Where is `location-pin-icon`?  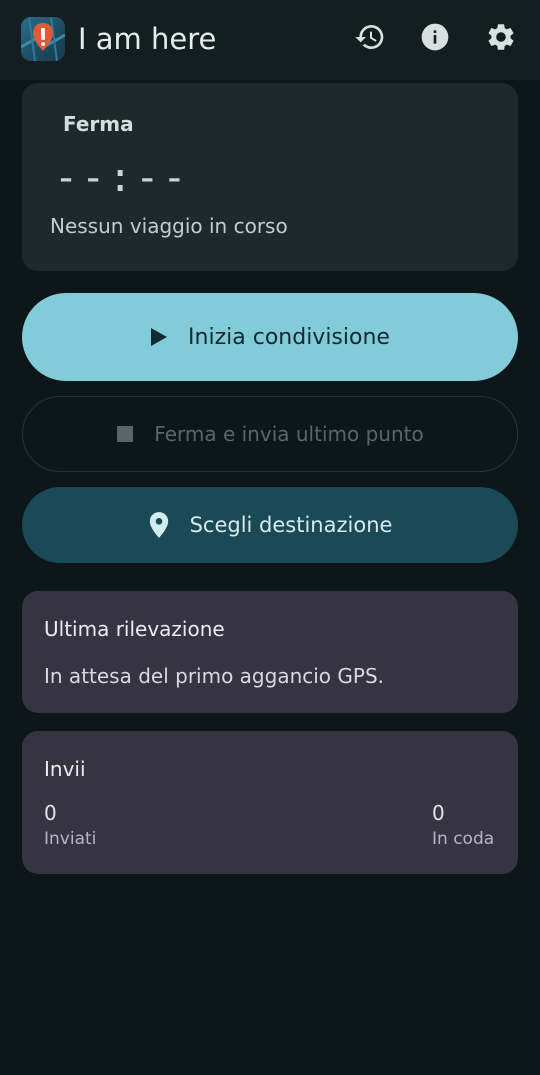 location-pin-icon is located at coordinates (159, 525).